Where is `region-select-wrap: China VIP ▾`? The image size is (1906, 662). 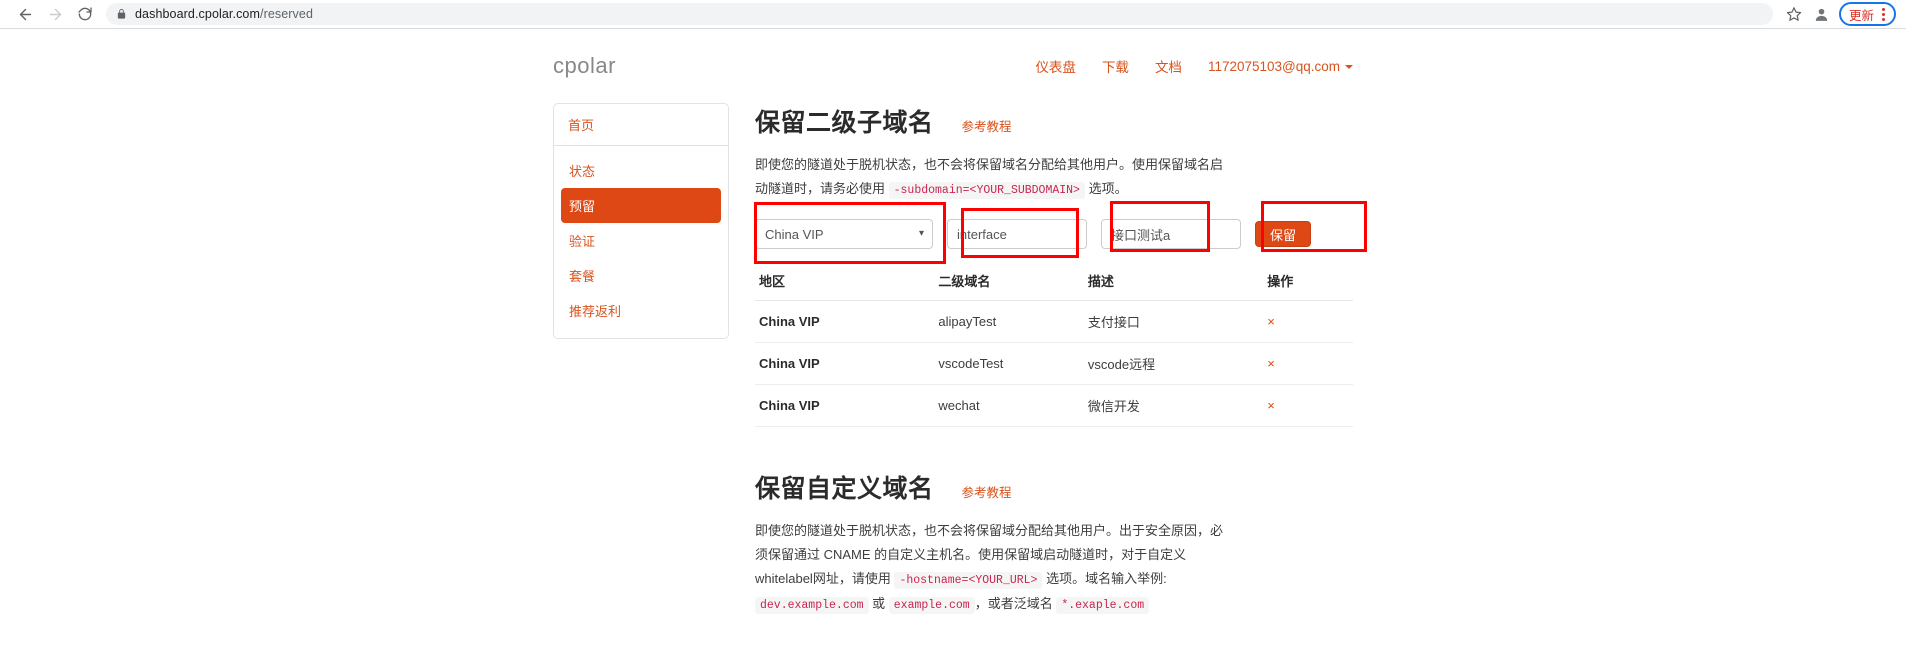 region-select-wrap: China VIP ▾ is located at coordinates (844, 234).